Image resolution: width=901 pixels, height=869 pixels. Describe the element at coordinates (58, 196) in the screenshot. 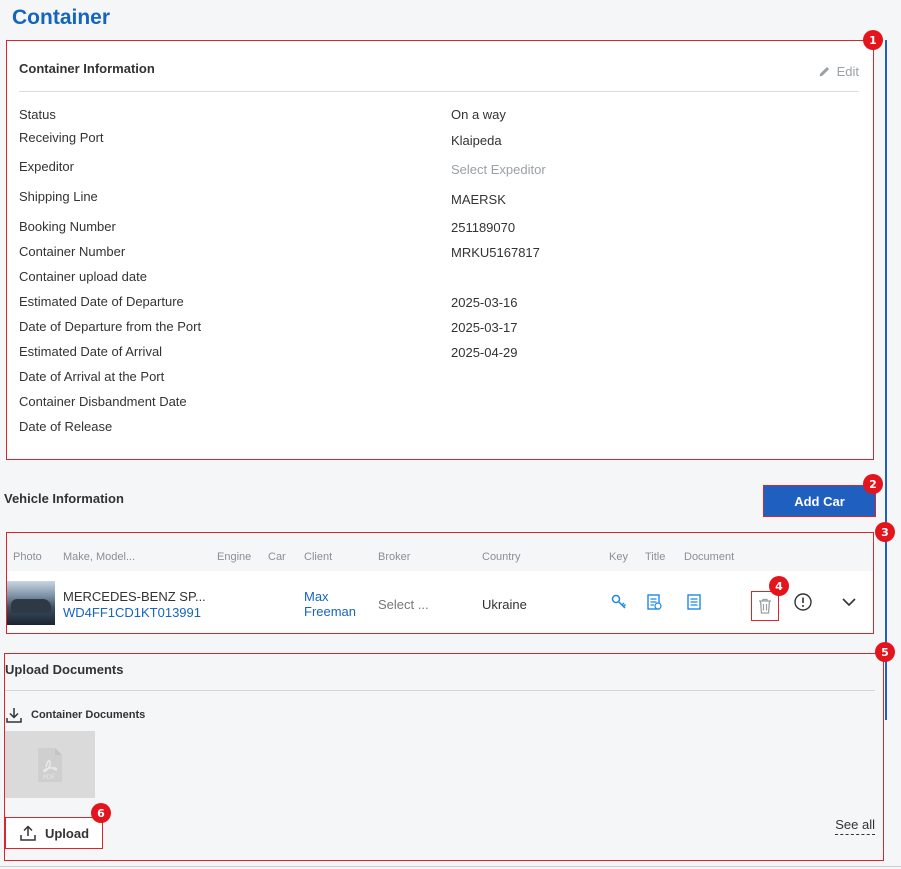

I see `shipping-line-label: Shipping Line` at that location.